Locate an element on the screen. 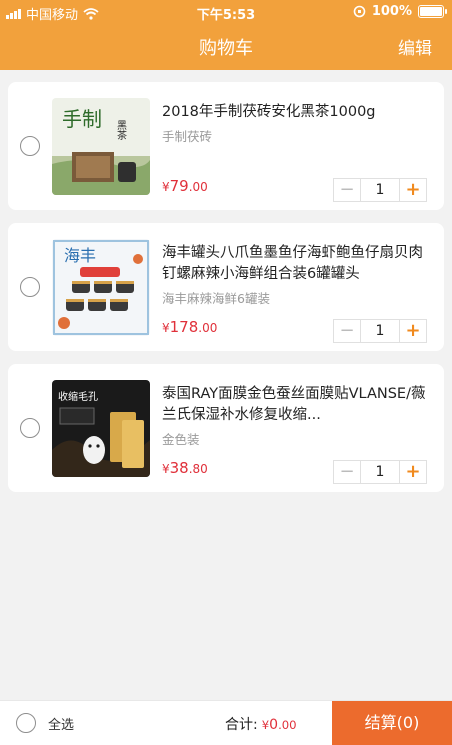  battery-percent: 100% is located at coordinates (391, 11).